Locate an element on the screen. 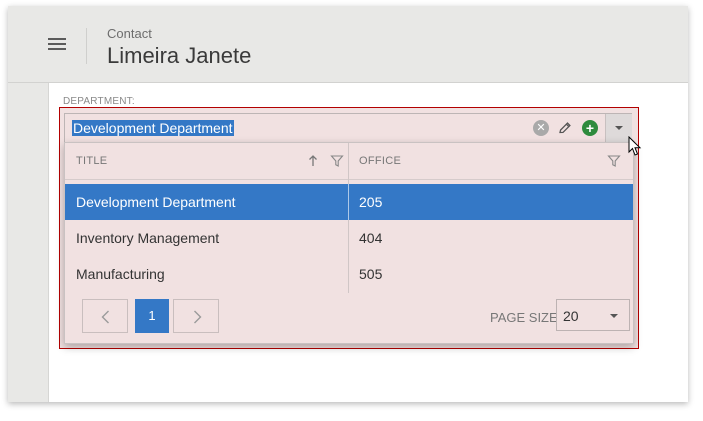  cell-title: Inventory Management is located at coordinates (148, 238).